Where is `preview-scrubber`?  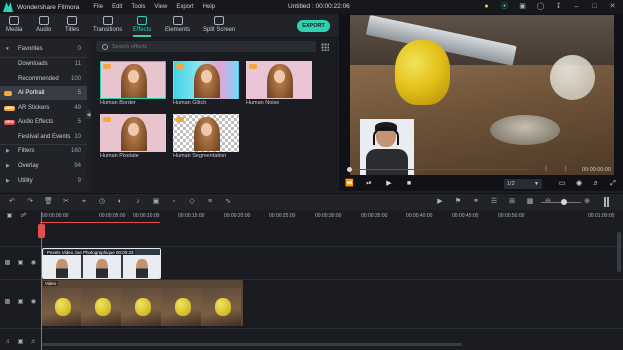
preview-scrubber is located at coordinates (439, 169).